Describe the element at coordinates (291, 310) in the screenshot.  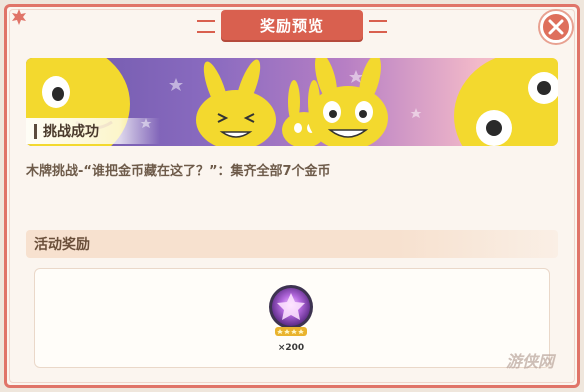
I see `purple-star-orb-icon` at that location.